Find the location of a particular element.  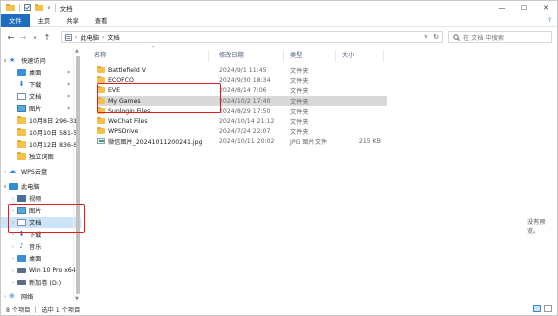

tab-view: 查看 is located at coordinates (101, 20).